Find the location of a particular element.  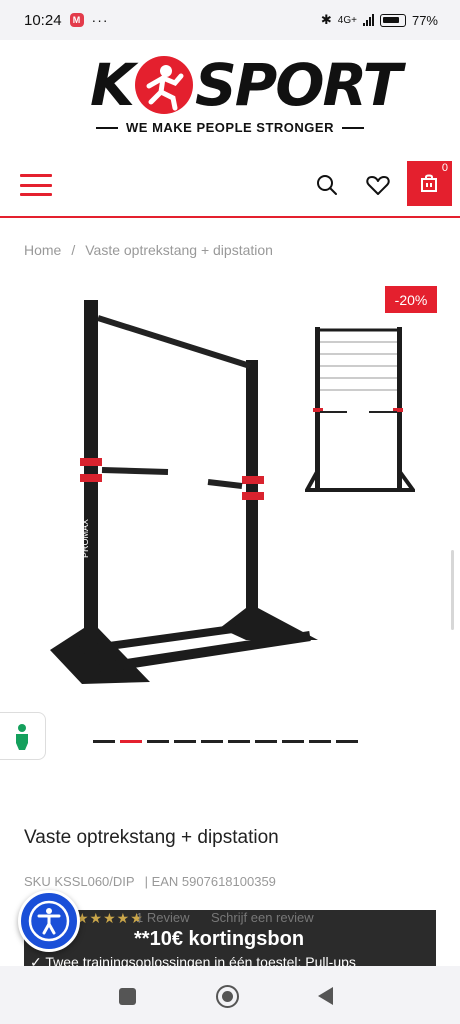

accessibility-icon is located at coordinates (49, 921).